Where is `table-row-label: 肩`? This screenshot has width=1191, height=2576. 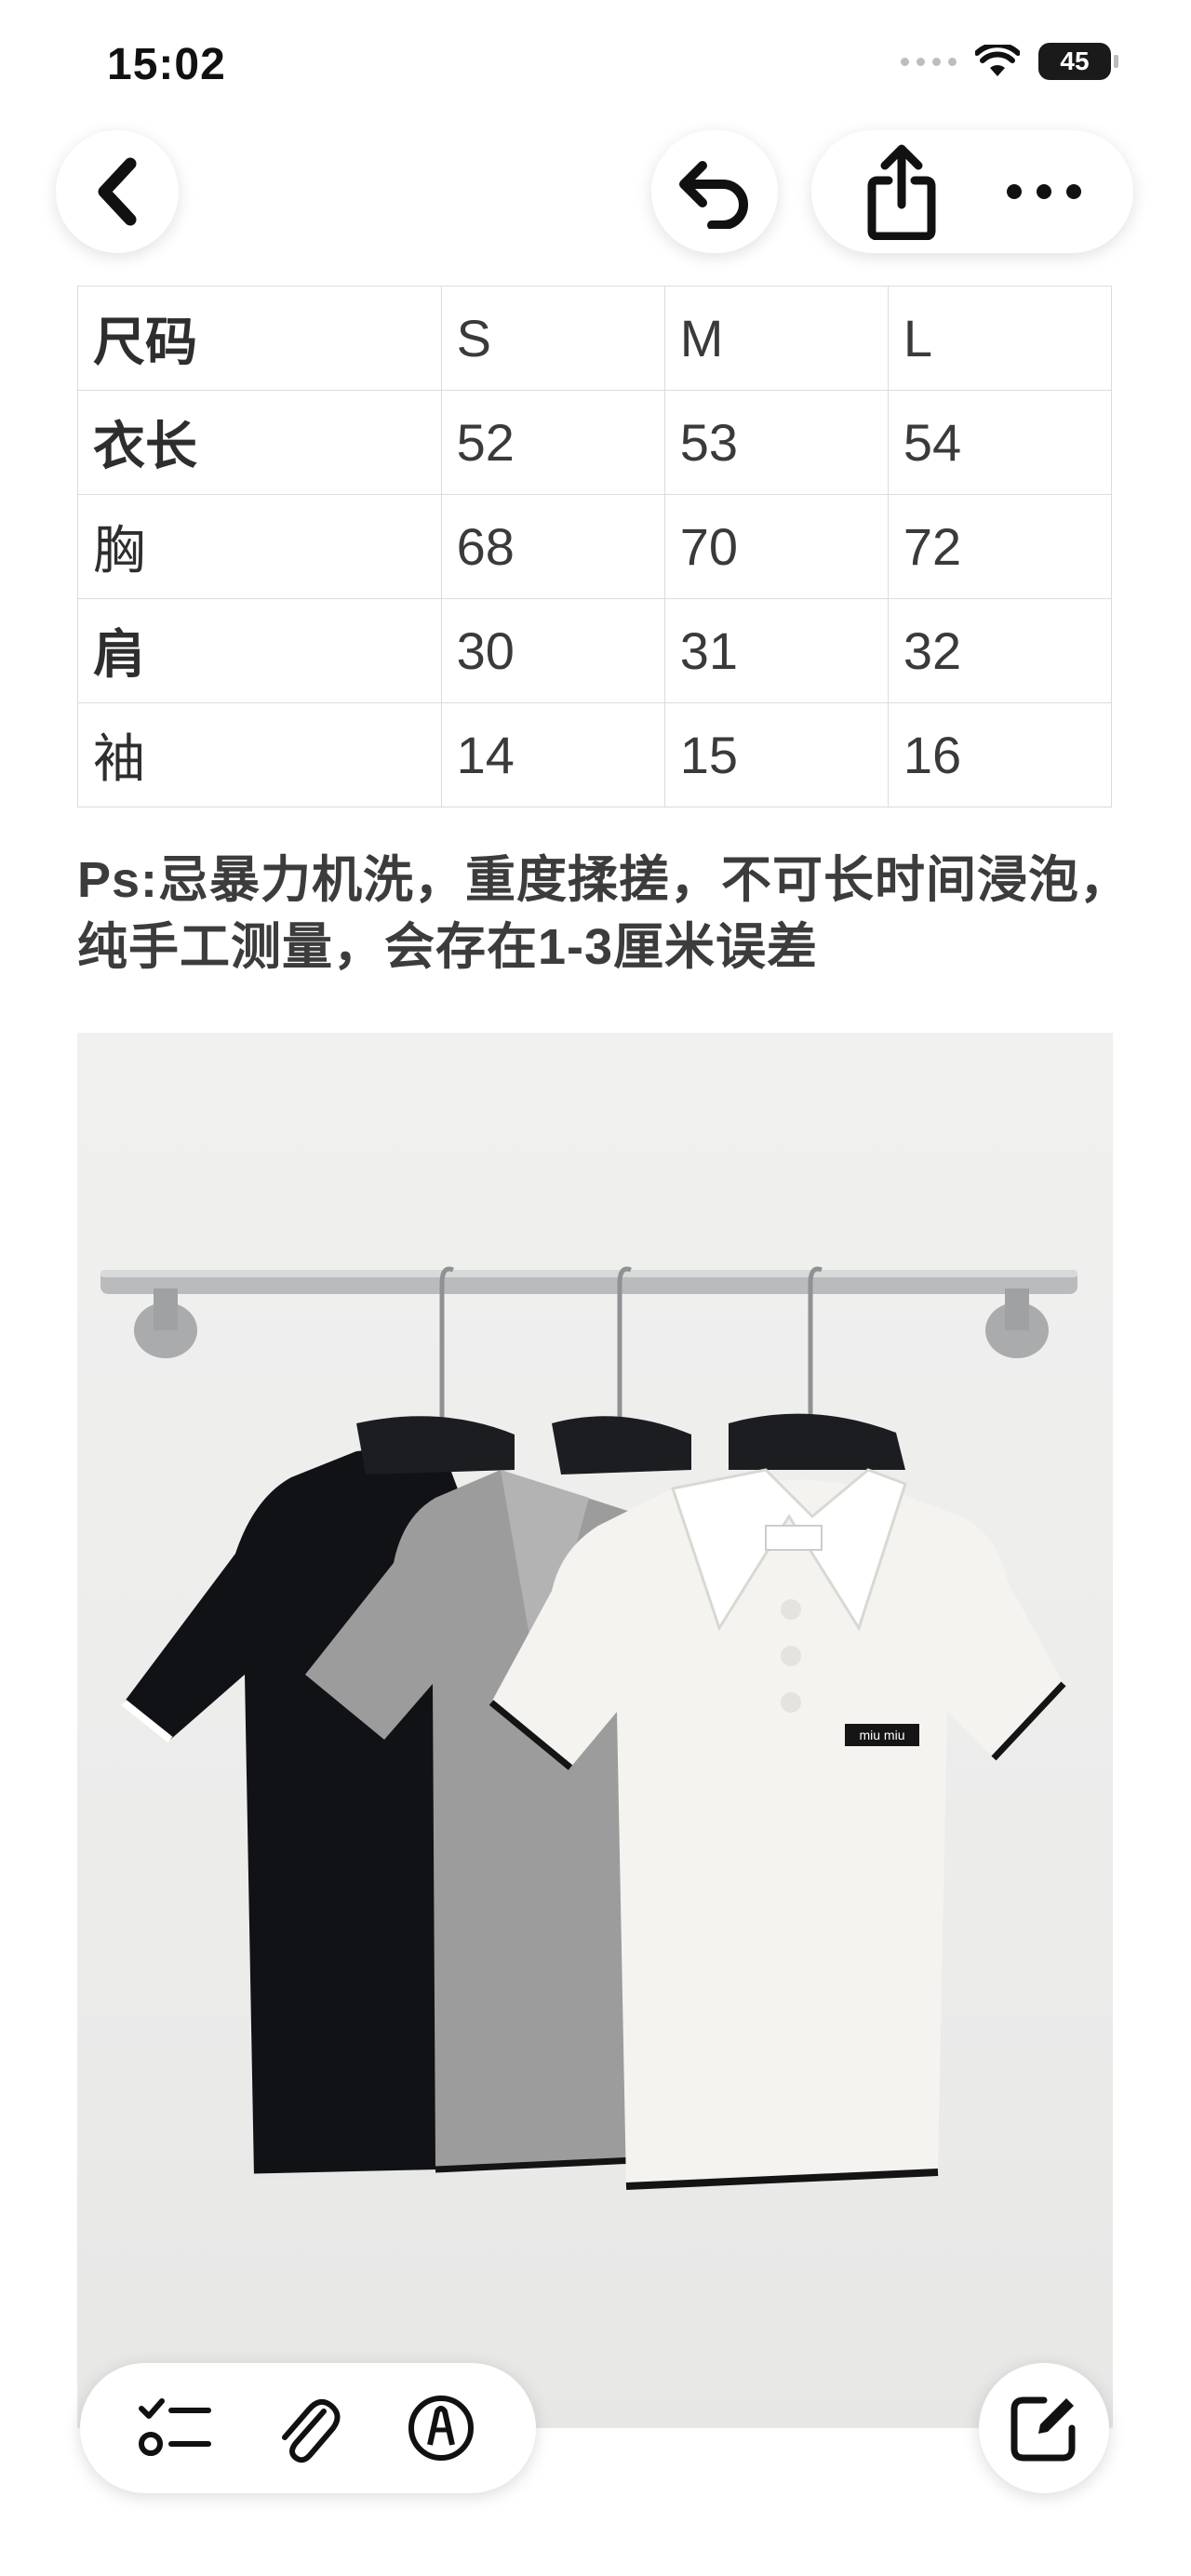 table-row-label: 肩 is located at coordinates (259, 650).